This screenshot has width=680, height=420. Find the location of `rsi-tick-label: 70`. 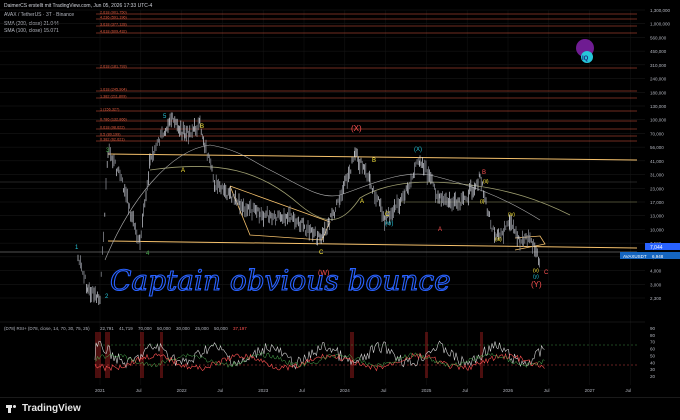

rsi-tick-label: 70 is located at coordinates (653, 342).